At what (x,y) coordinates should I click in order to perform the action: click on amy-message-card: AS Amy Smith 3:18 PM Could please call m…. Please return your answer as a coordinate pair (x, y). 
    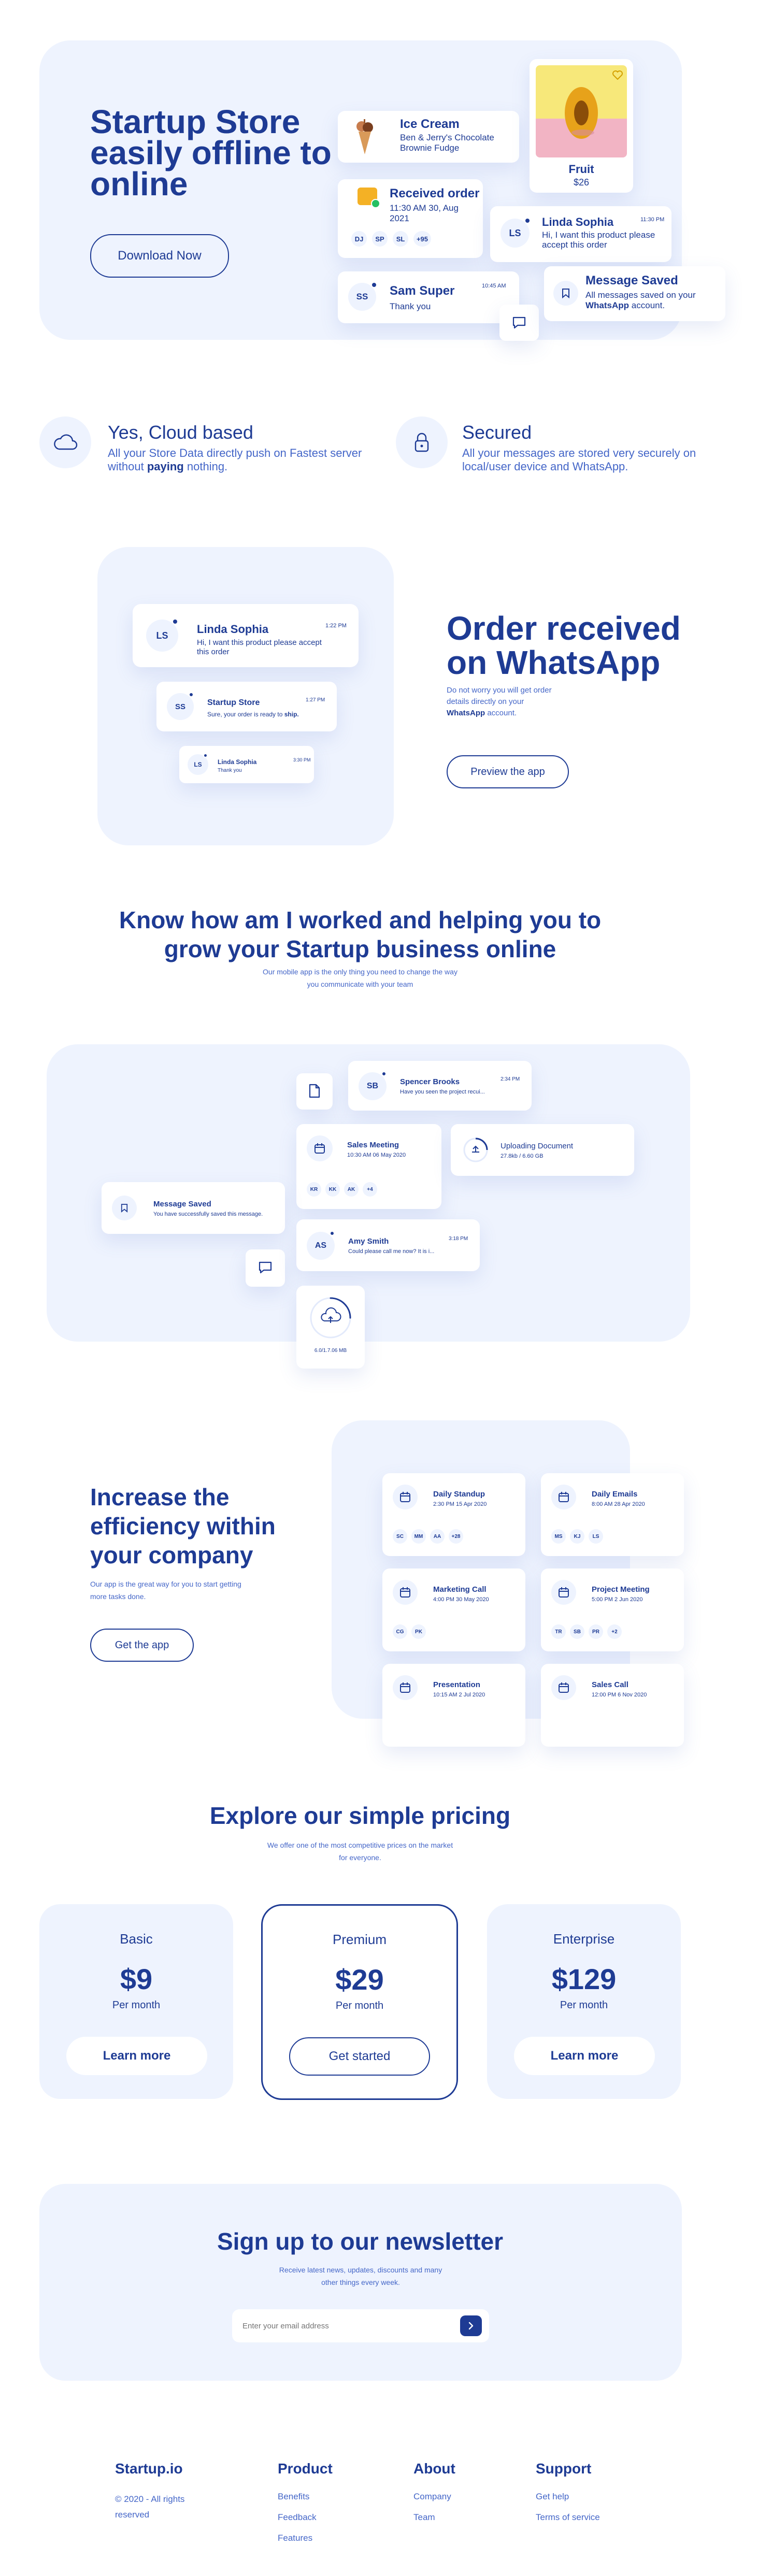
    Looking at the image, I should click on (388, 1245).